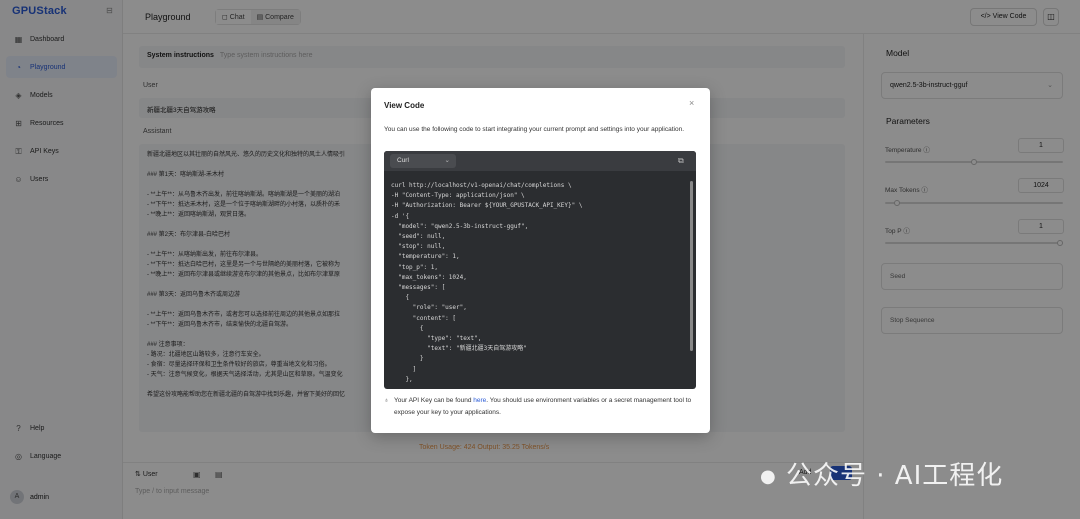 The image size is (1080, 519). I want to click on code-line: ], so click(404, 369).